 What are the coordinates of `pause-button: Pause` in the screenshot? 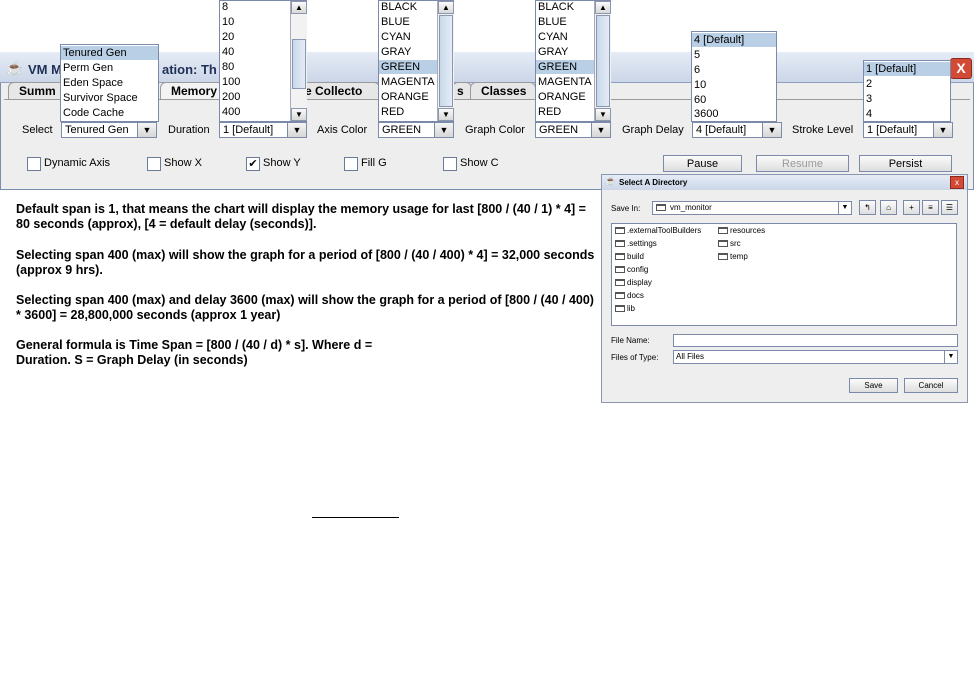 It's located at (702, 163).